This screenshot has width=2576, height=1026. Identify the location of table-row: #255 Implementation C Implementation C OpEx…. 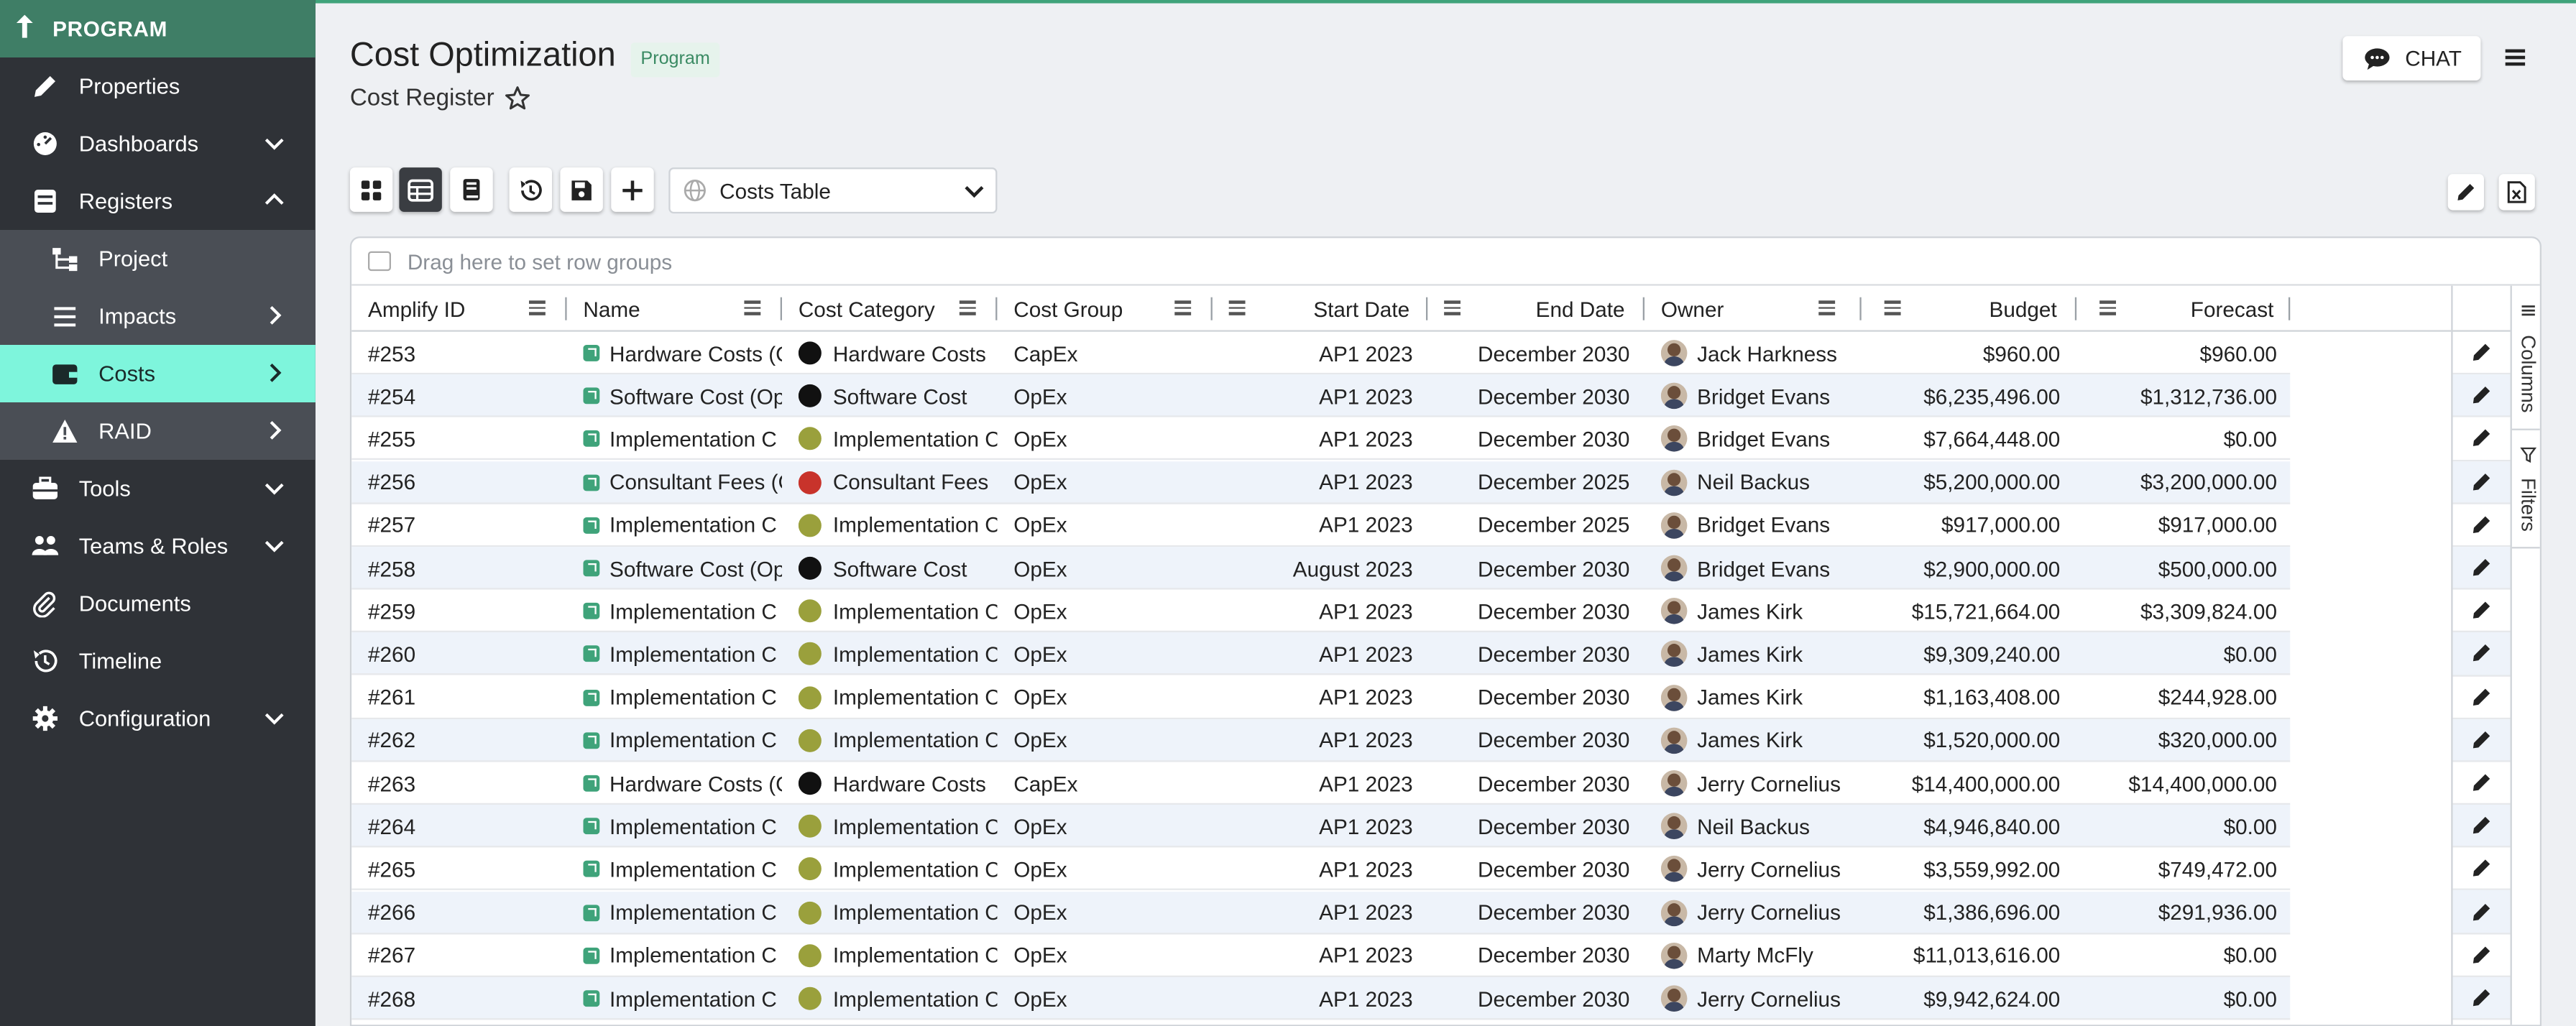
(1321, 439).